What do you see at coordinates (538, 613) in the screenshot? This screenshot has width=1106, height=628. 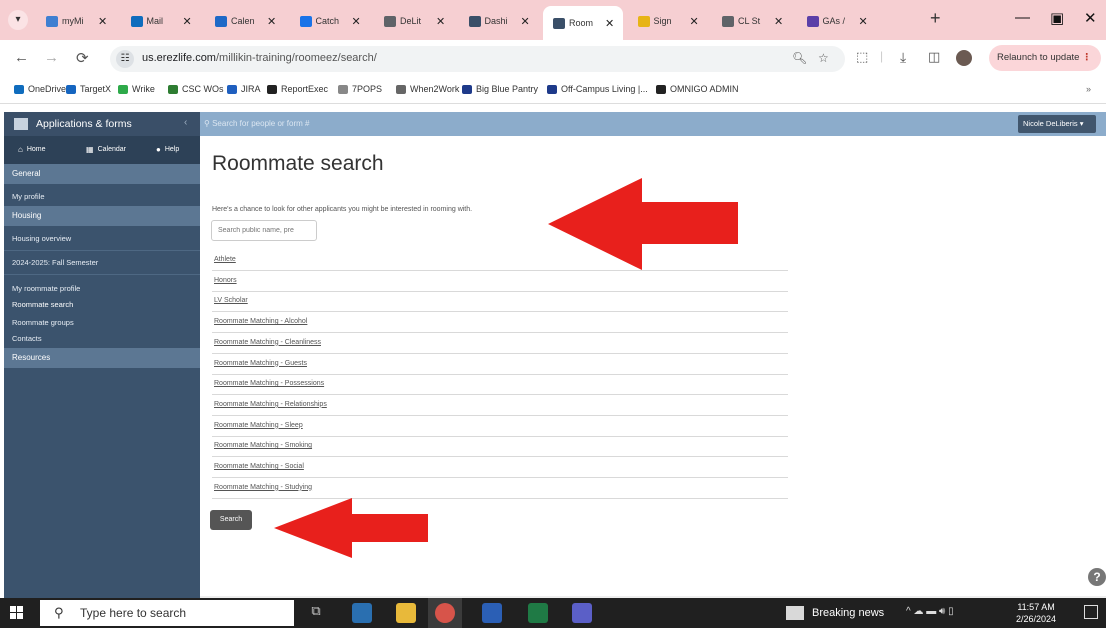 I see `excel-icon` at bounding box center [538, 613].